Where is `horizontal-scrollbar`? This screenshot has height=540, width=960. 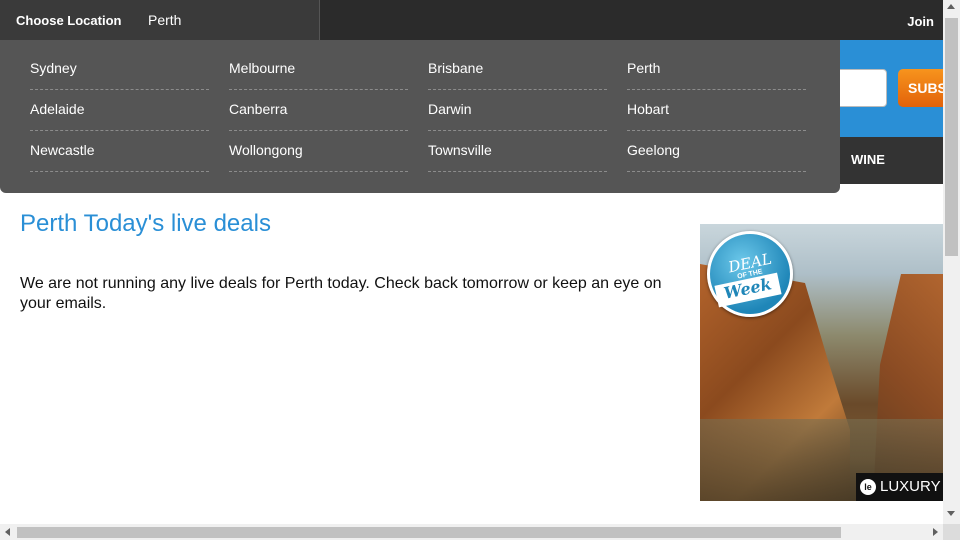
horizontal-scrollbar is located at coordinates (471, 532).